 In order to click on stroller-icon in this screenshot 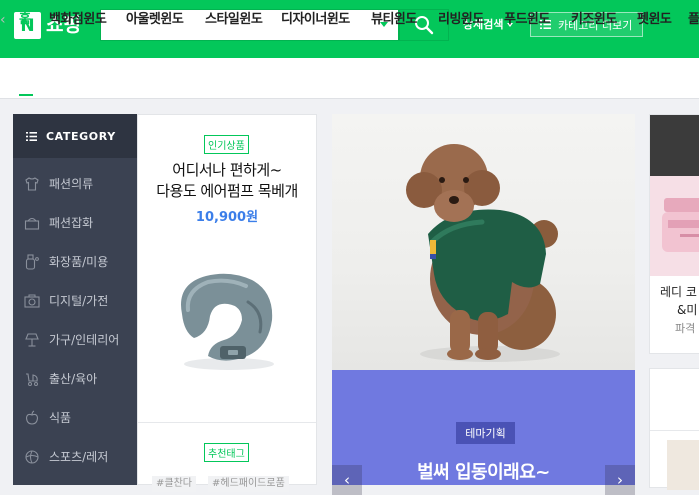, I will do `click(32, 379)`.